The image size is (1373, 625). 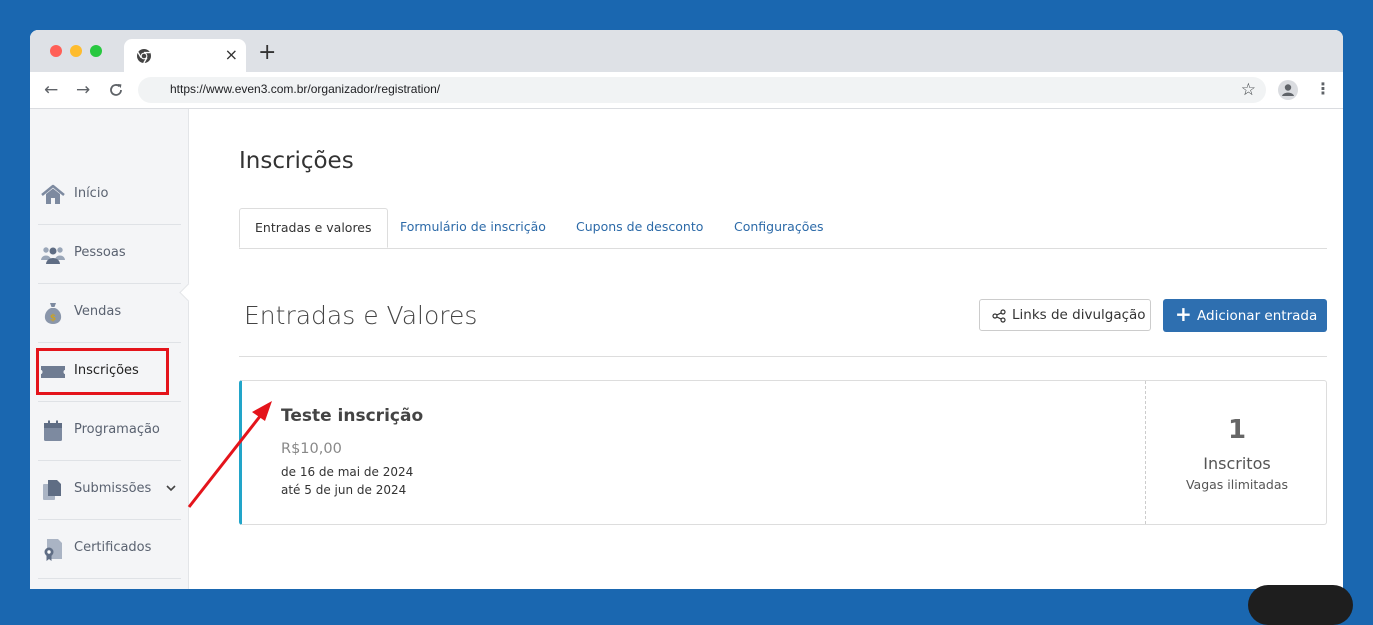 I want to click on availability-text: Vagas ilimitadas, so click(x=1237, y=484).